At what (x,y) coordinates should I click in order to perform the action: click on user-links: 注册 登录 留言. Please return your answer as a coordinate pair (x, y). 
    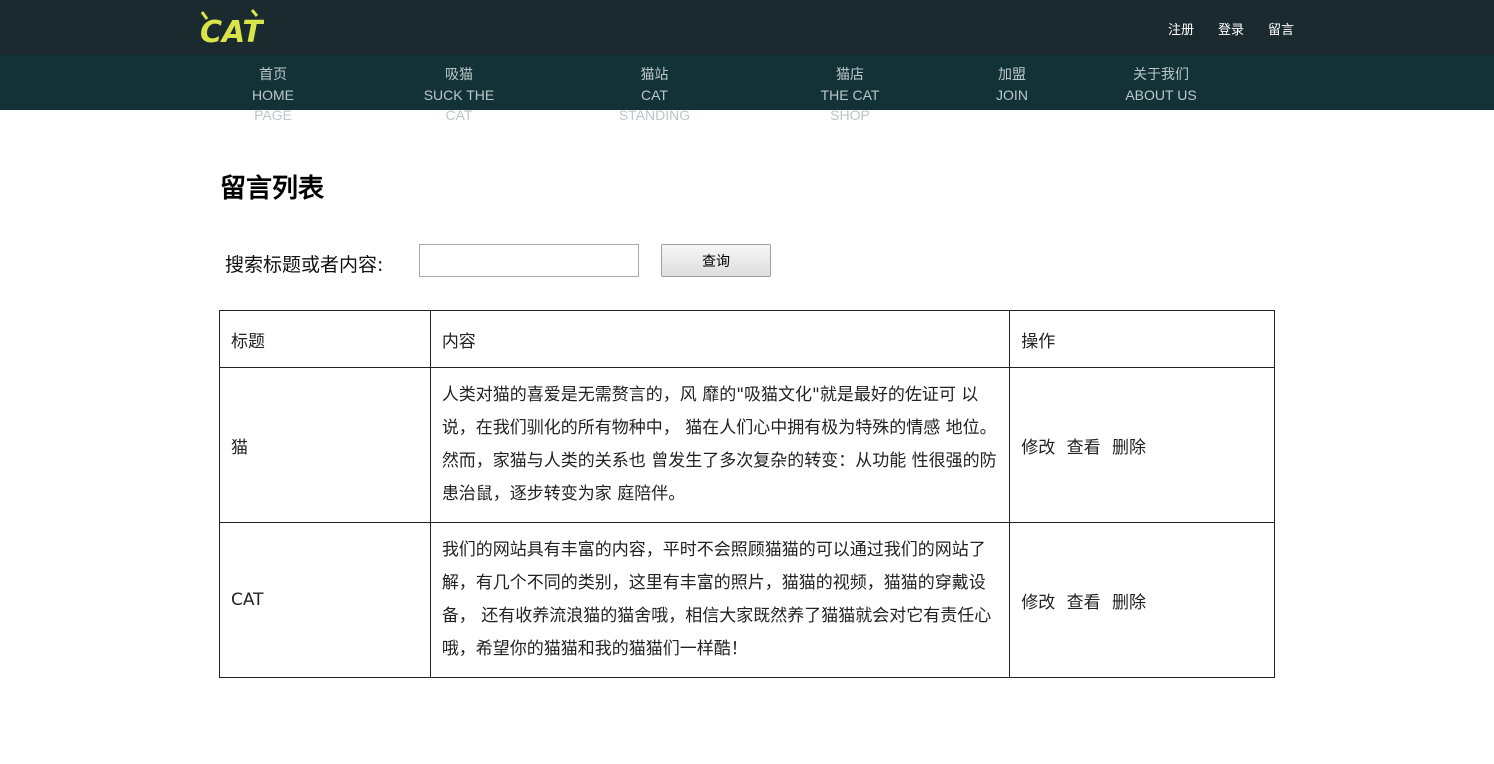
    Looking at the image, I should click on (1231, 28).